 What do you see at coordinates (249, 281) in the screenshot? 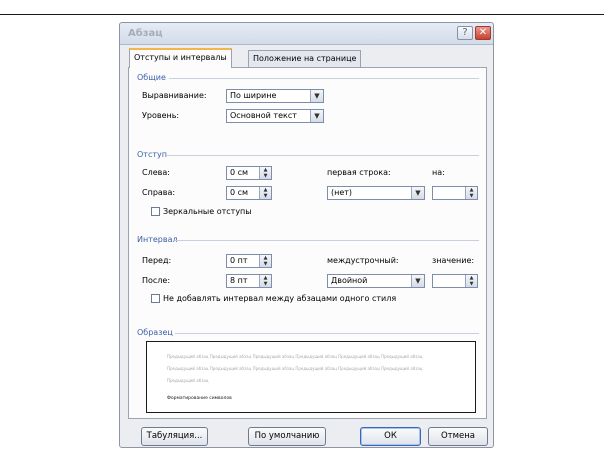
I see `space-after-spinner: 8 пт ▲ ▼` at bounding box center [249, 281].